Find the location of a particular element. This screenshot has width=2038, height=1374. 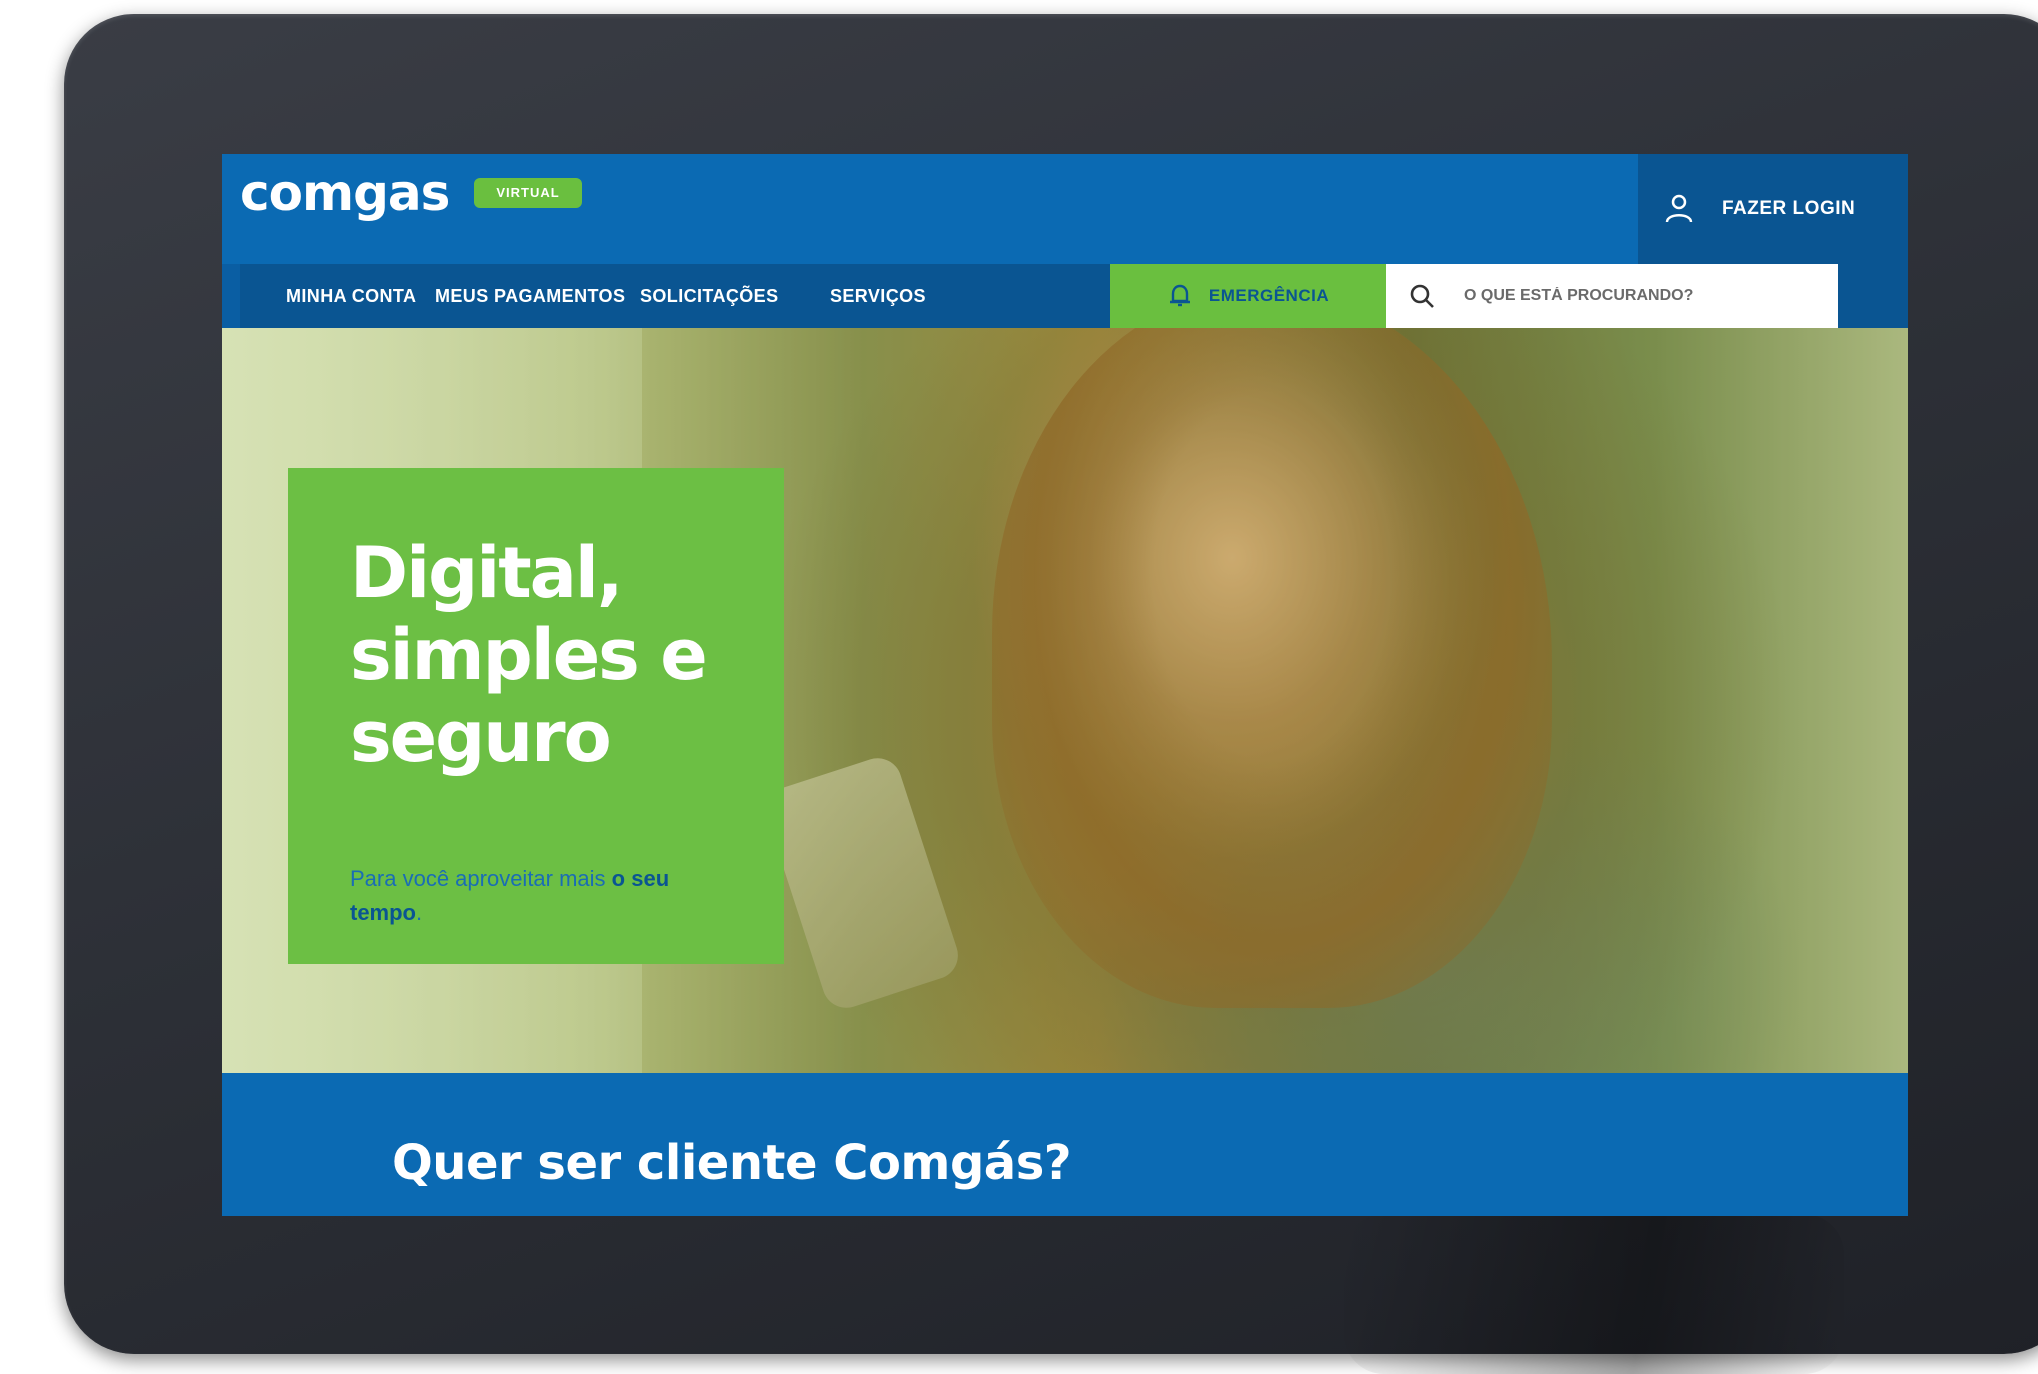

hero-subtitle-suffix: . is located at coordinates (419, 912).